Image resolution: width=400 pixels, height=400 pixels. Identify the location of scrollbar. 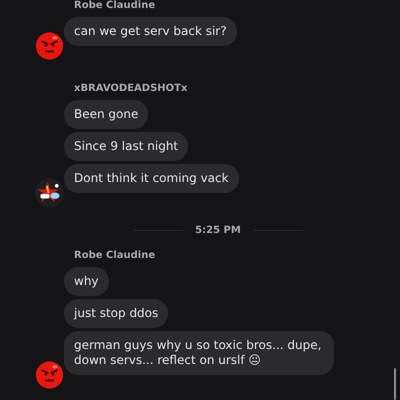
(395, 384).